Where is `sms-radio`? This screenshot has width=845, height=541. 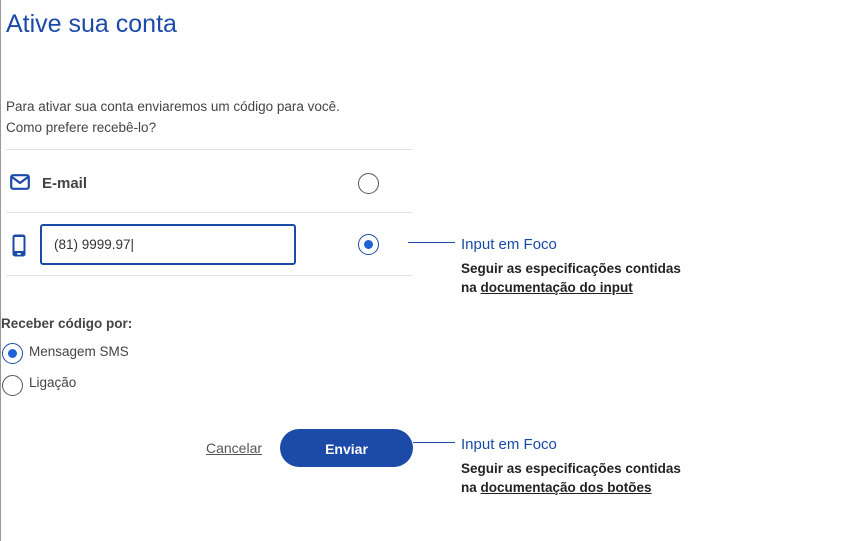
sms-radio is located at coordinates (12, 353).